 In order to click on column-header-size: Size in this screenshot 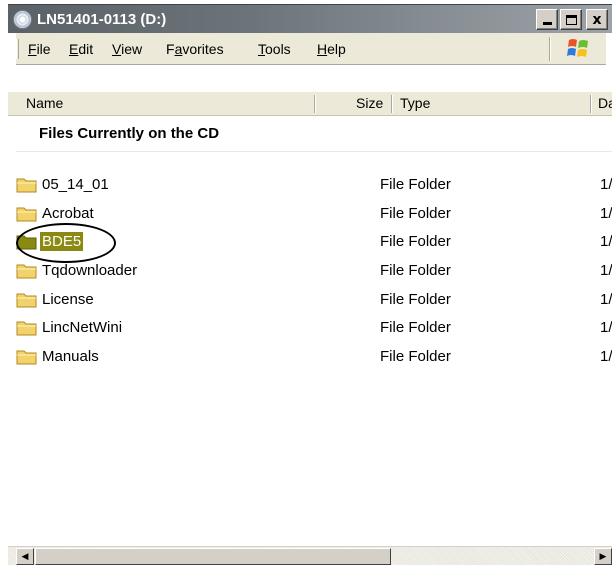, I will do `click(369, 103)`.